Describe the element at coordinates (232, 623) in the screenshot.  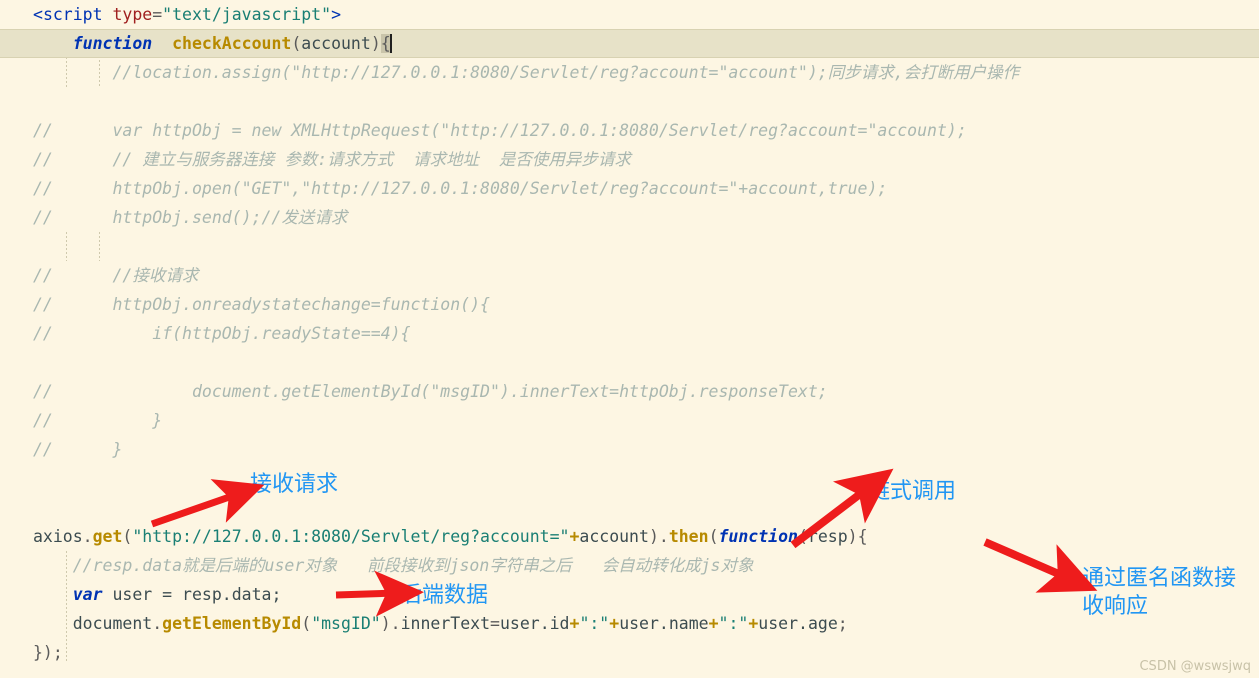
I see `token-method-getelementbyid: getElementById` at that location.